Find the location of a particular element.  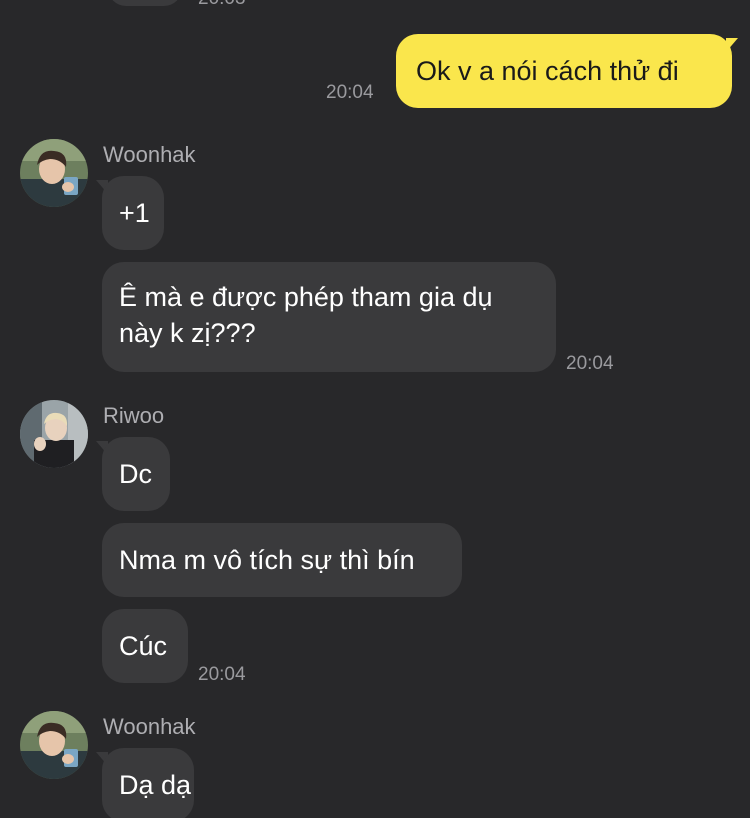

incoming-message-bubble: Cúc is located at coordinates (145, 646).